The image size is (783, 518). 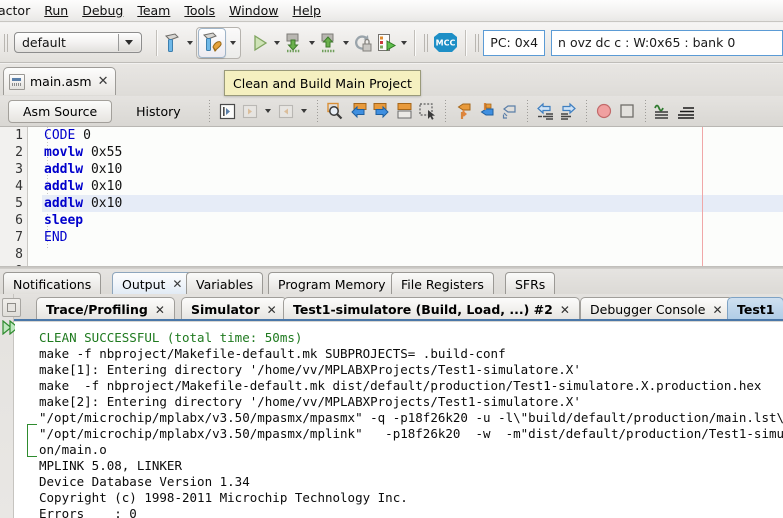 What do you see at coordinates (322, 83) in the screenshot?
I see `tooltip-text: Clean and Build Main Project` at bounding box center [322, 83].